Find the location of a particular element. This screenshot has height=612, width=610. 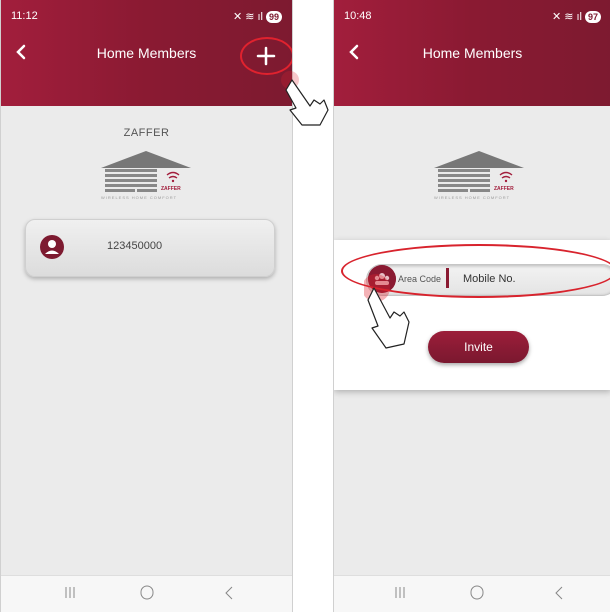

person-icon is located at coordinates (52, 247).